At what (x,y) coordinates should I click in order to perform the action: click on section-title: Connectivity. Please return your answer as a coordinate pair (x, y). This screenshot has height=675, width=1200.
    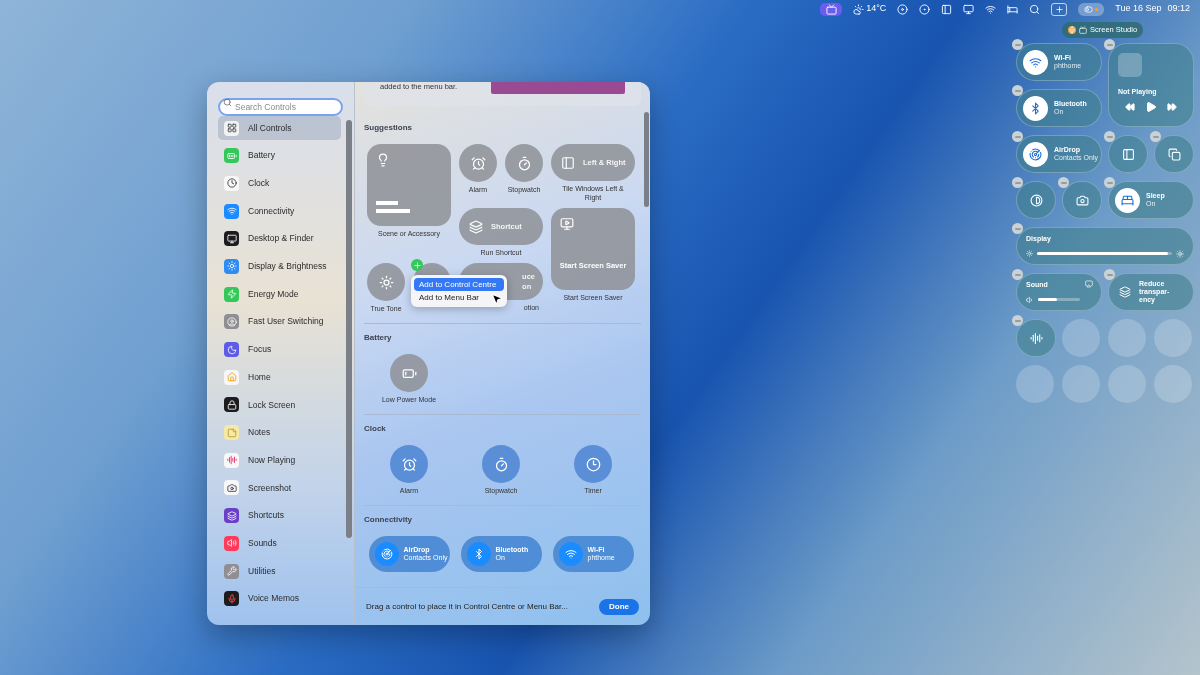
    Looking at the image, I should click on (388, 520).